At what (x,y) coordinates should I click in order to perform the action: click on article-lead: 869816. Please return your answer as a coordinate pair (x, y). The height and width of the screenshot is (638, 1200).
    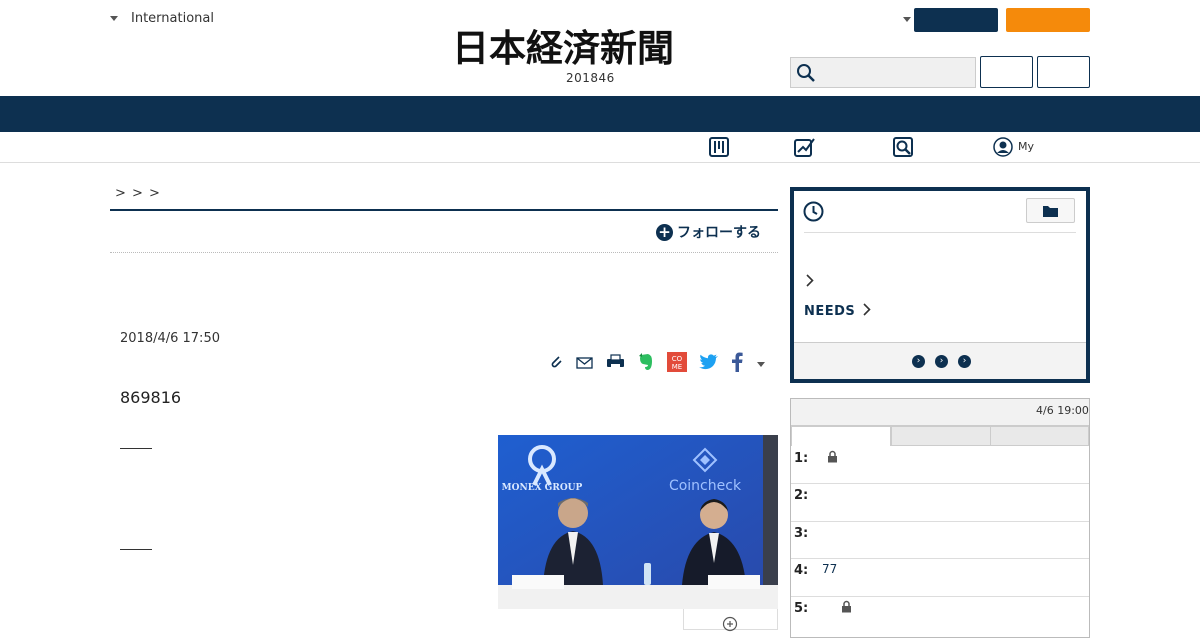
    Looking at the image, I should click on (151, 397).